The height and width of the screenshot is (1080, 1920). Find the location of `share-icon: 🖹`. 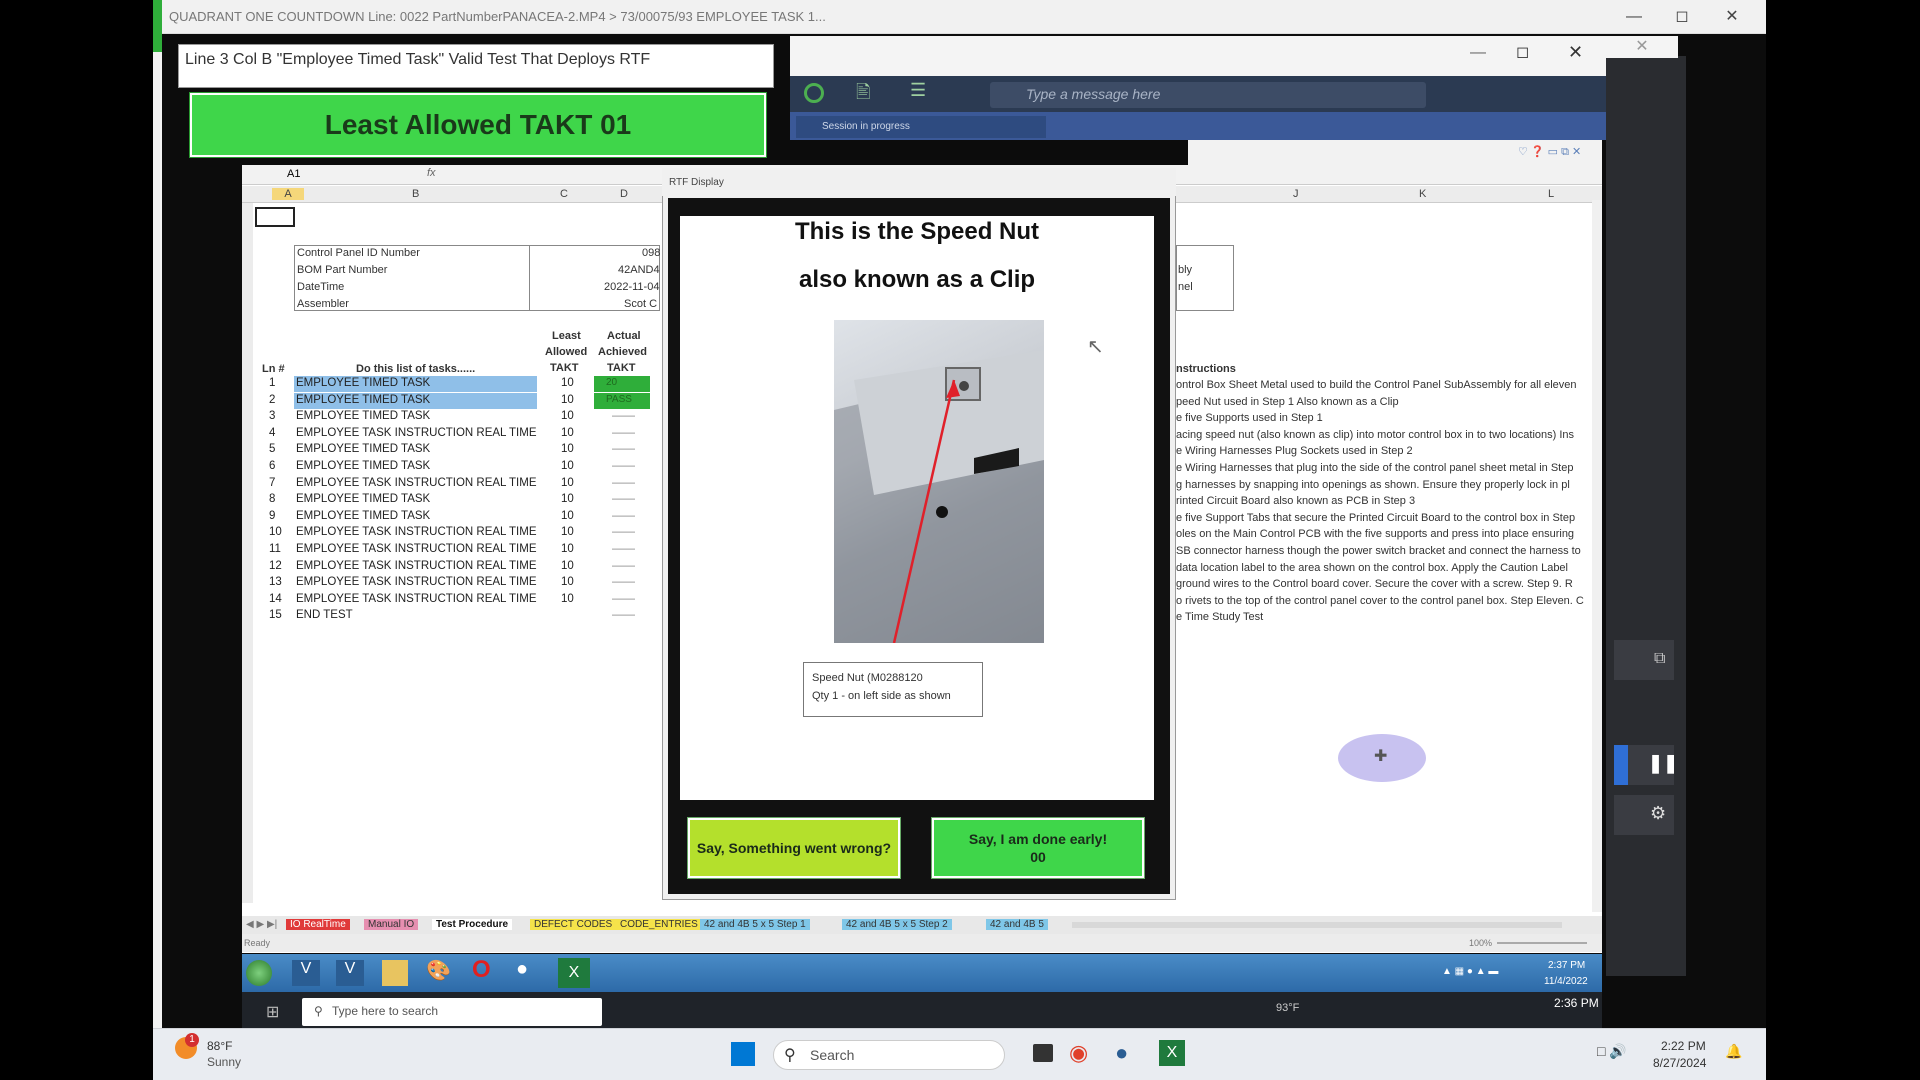

share-icon: 🖹 is located at coordinates (863, 95).